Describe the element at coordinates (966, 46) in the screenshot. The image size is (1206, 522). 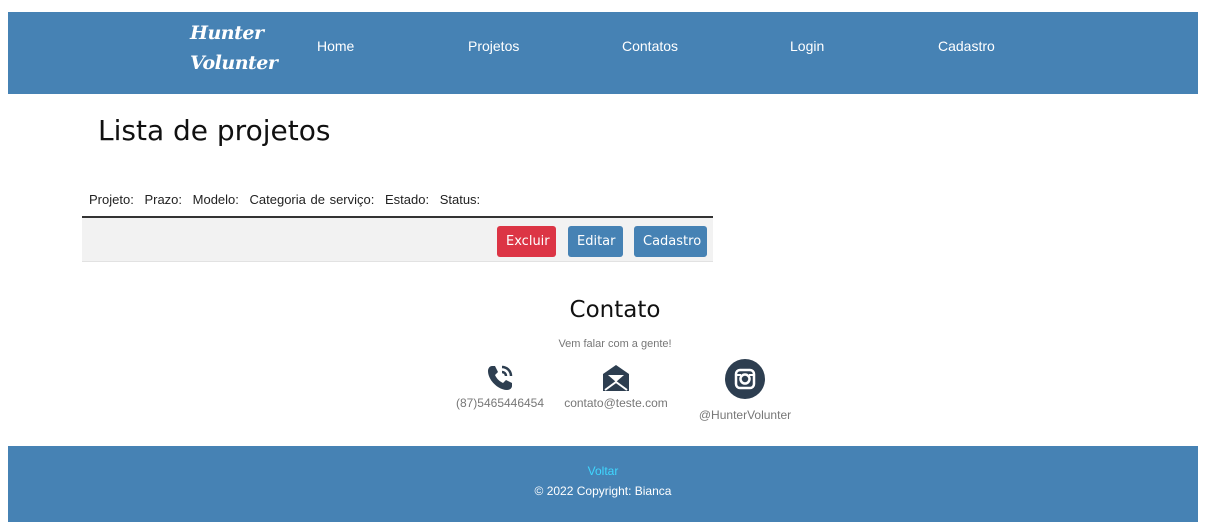
I see `nav-cadastro: Cadastro` at that location.